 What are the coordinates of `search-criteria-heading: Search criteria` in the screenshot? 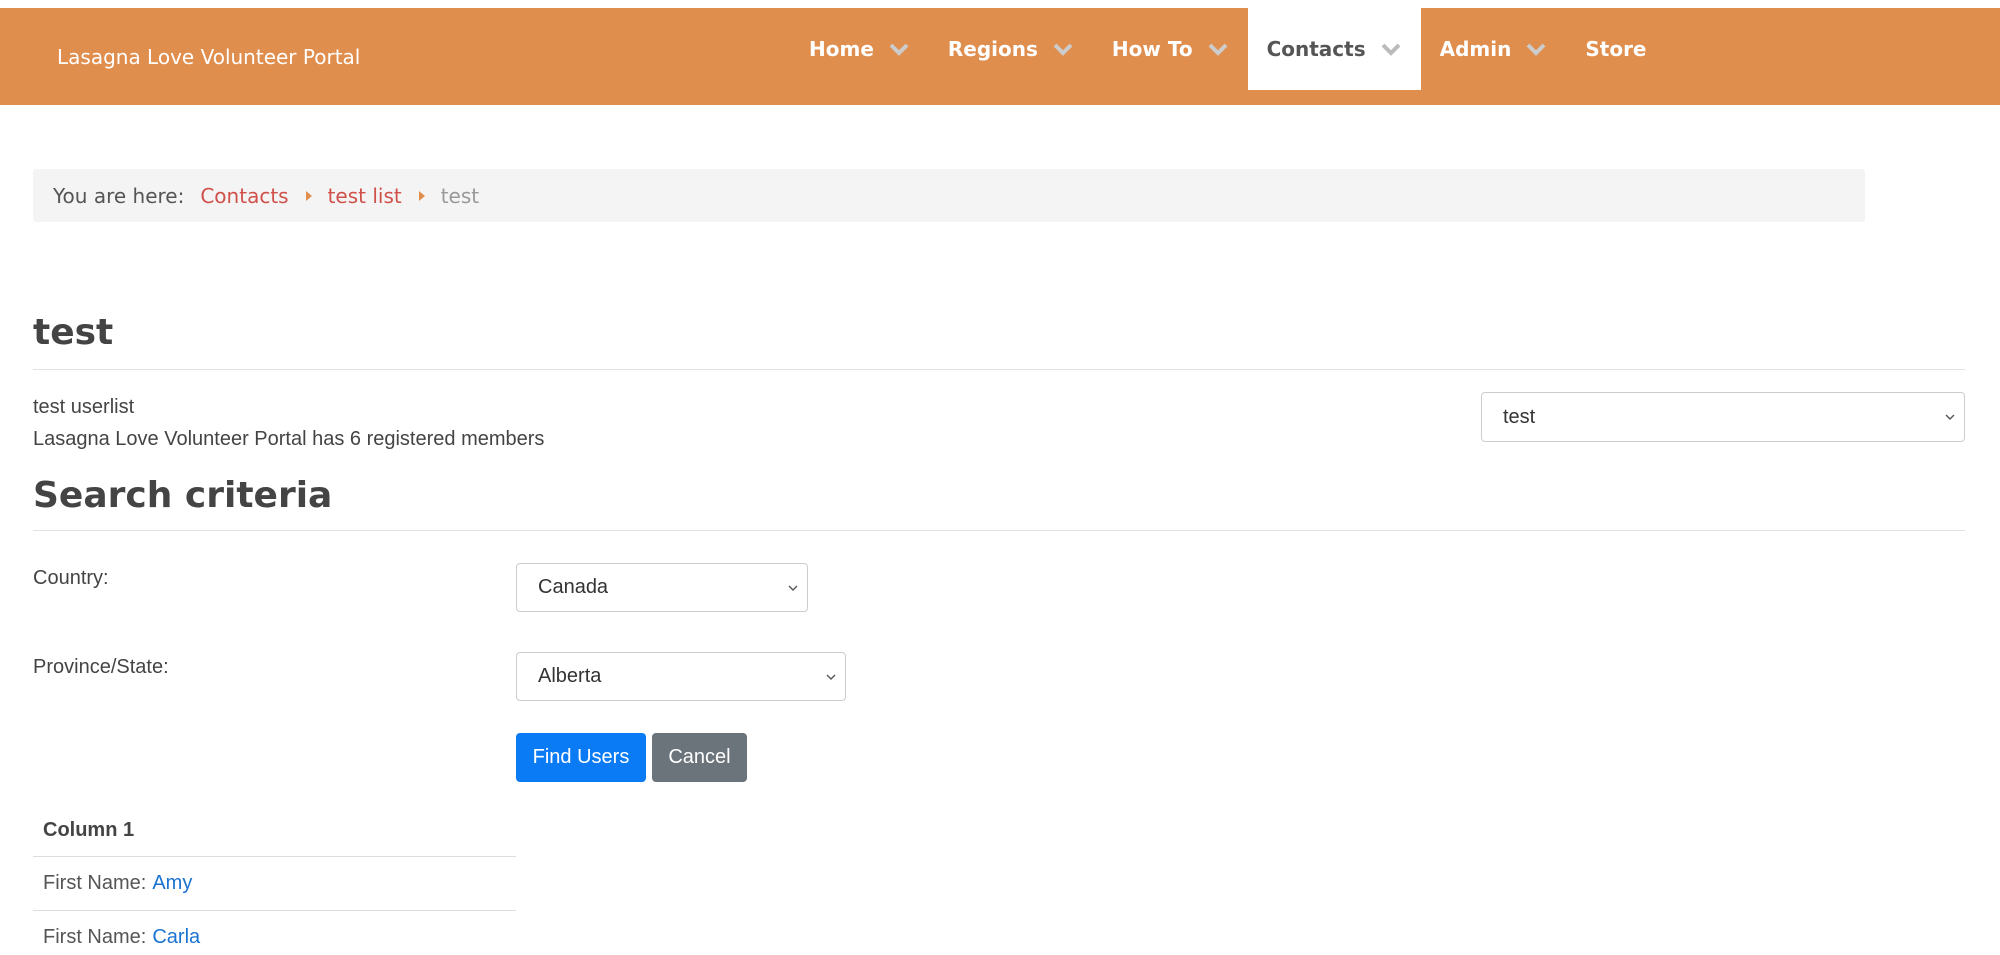 It's located at (183, 495).